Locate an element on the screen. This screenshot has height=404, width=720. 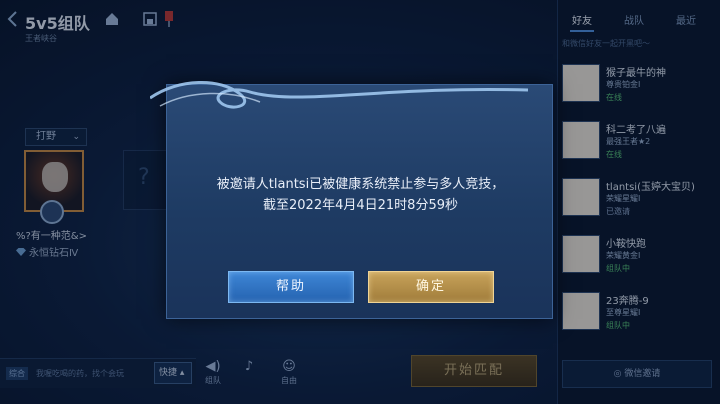
cloud-swirl-decoration is located at coordinates (339, 94).